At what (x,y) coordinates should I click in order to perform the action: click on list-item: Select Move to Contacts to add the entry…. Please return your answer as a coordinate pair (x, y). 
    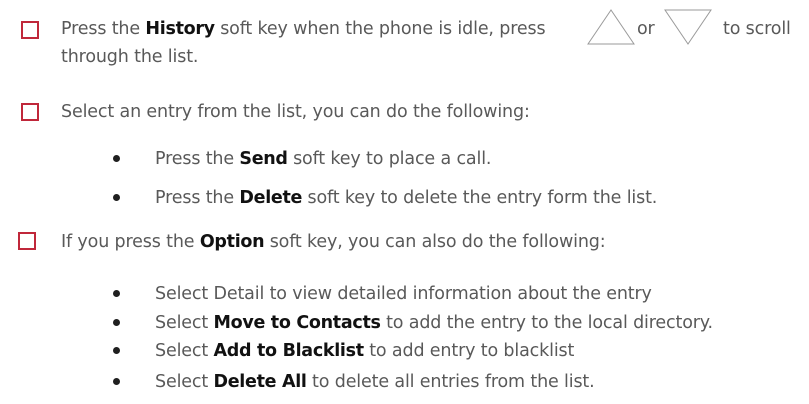
    Looking at the image, I should click on (434, 323).